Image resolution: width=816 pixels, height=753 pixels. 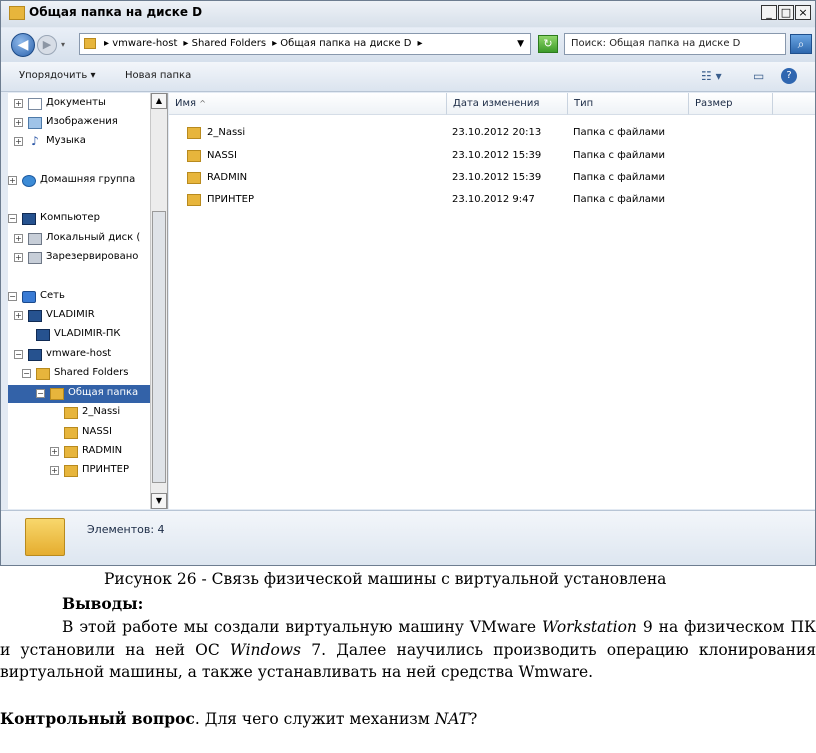 I want to click on breadcrumb-chevron-icon: ▸, so click(x=419, y=43).